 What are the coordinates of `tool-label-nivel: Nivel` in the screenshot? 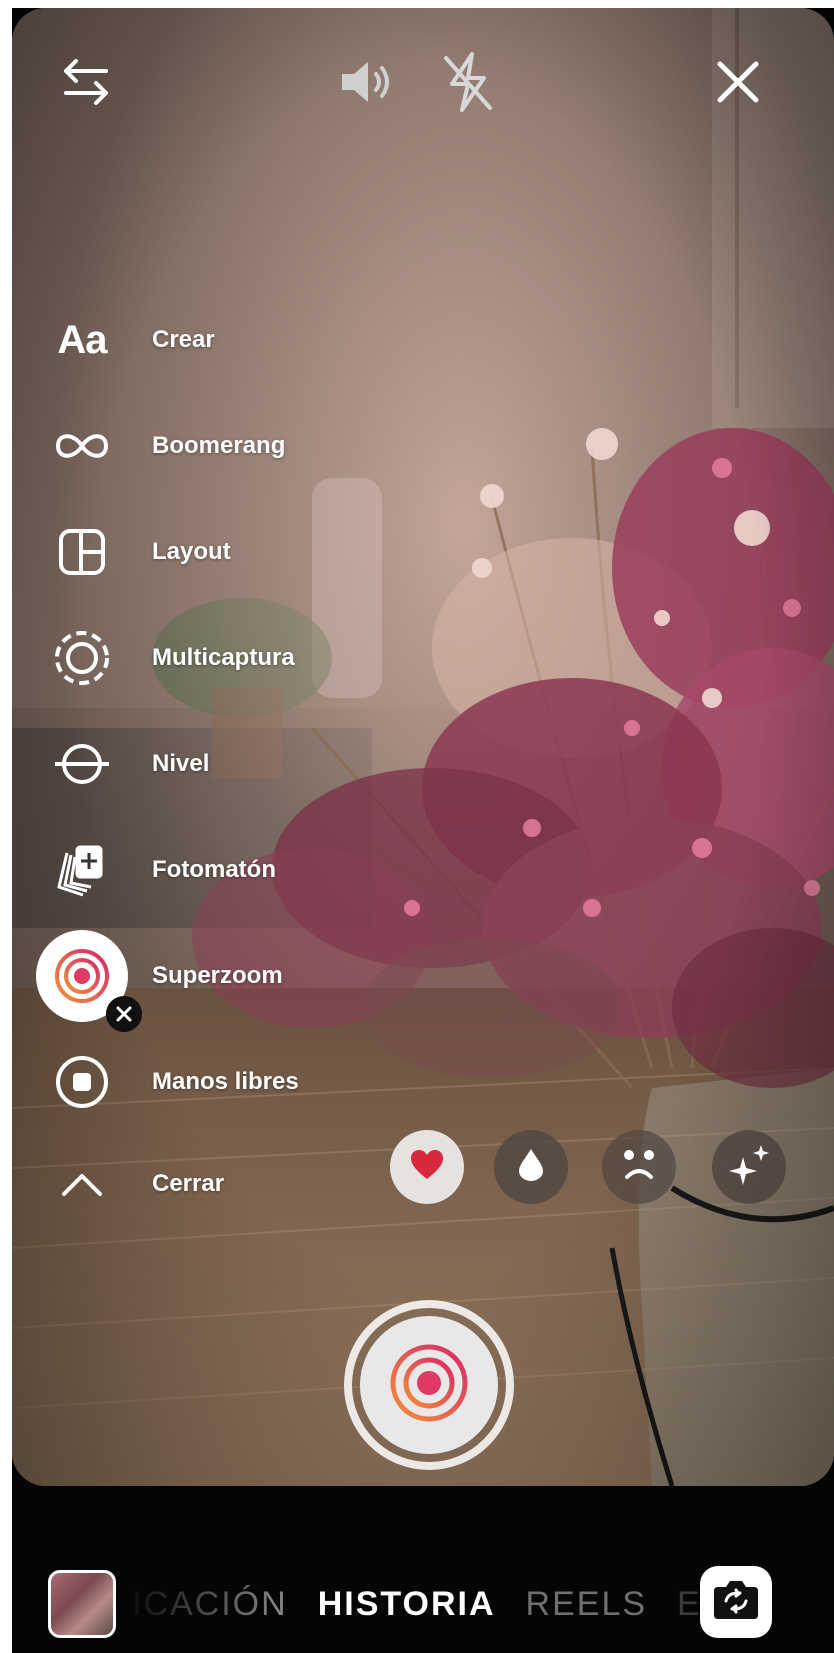 It's located at (181, 763).